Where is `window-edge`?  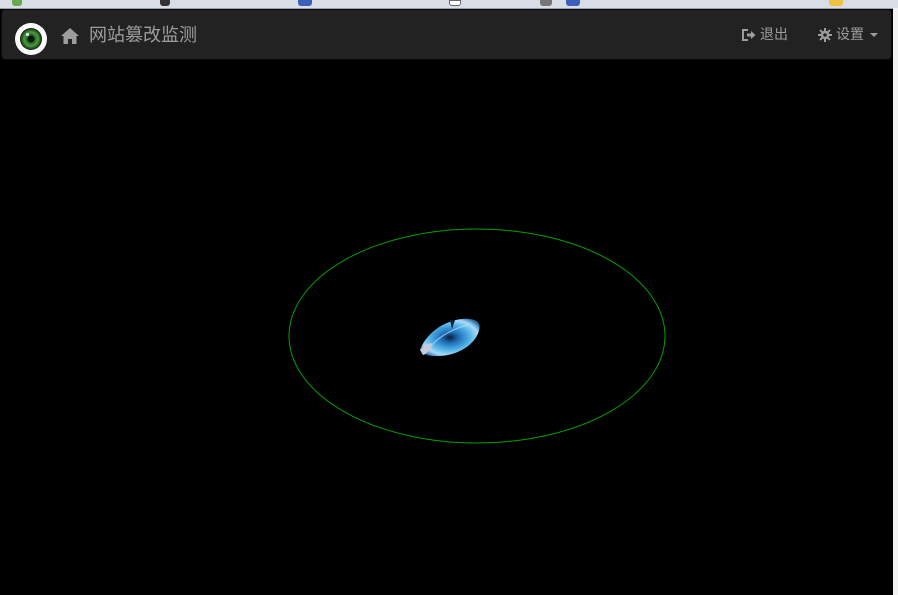
window-edge is located at coordinates (895, 301).